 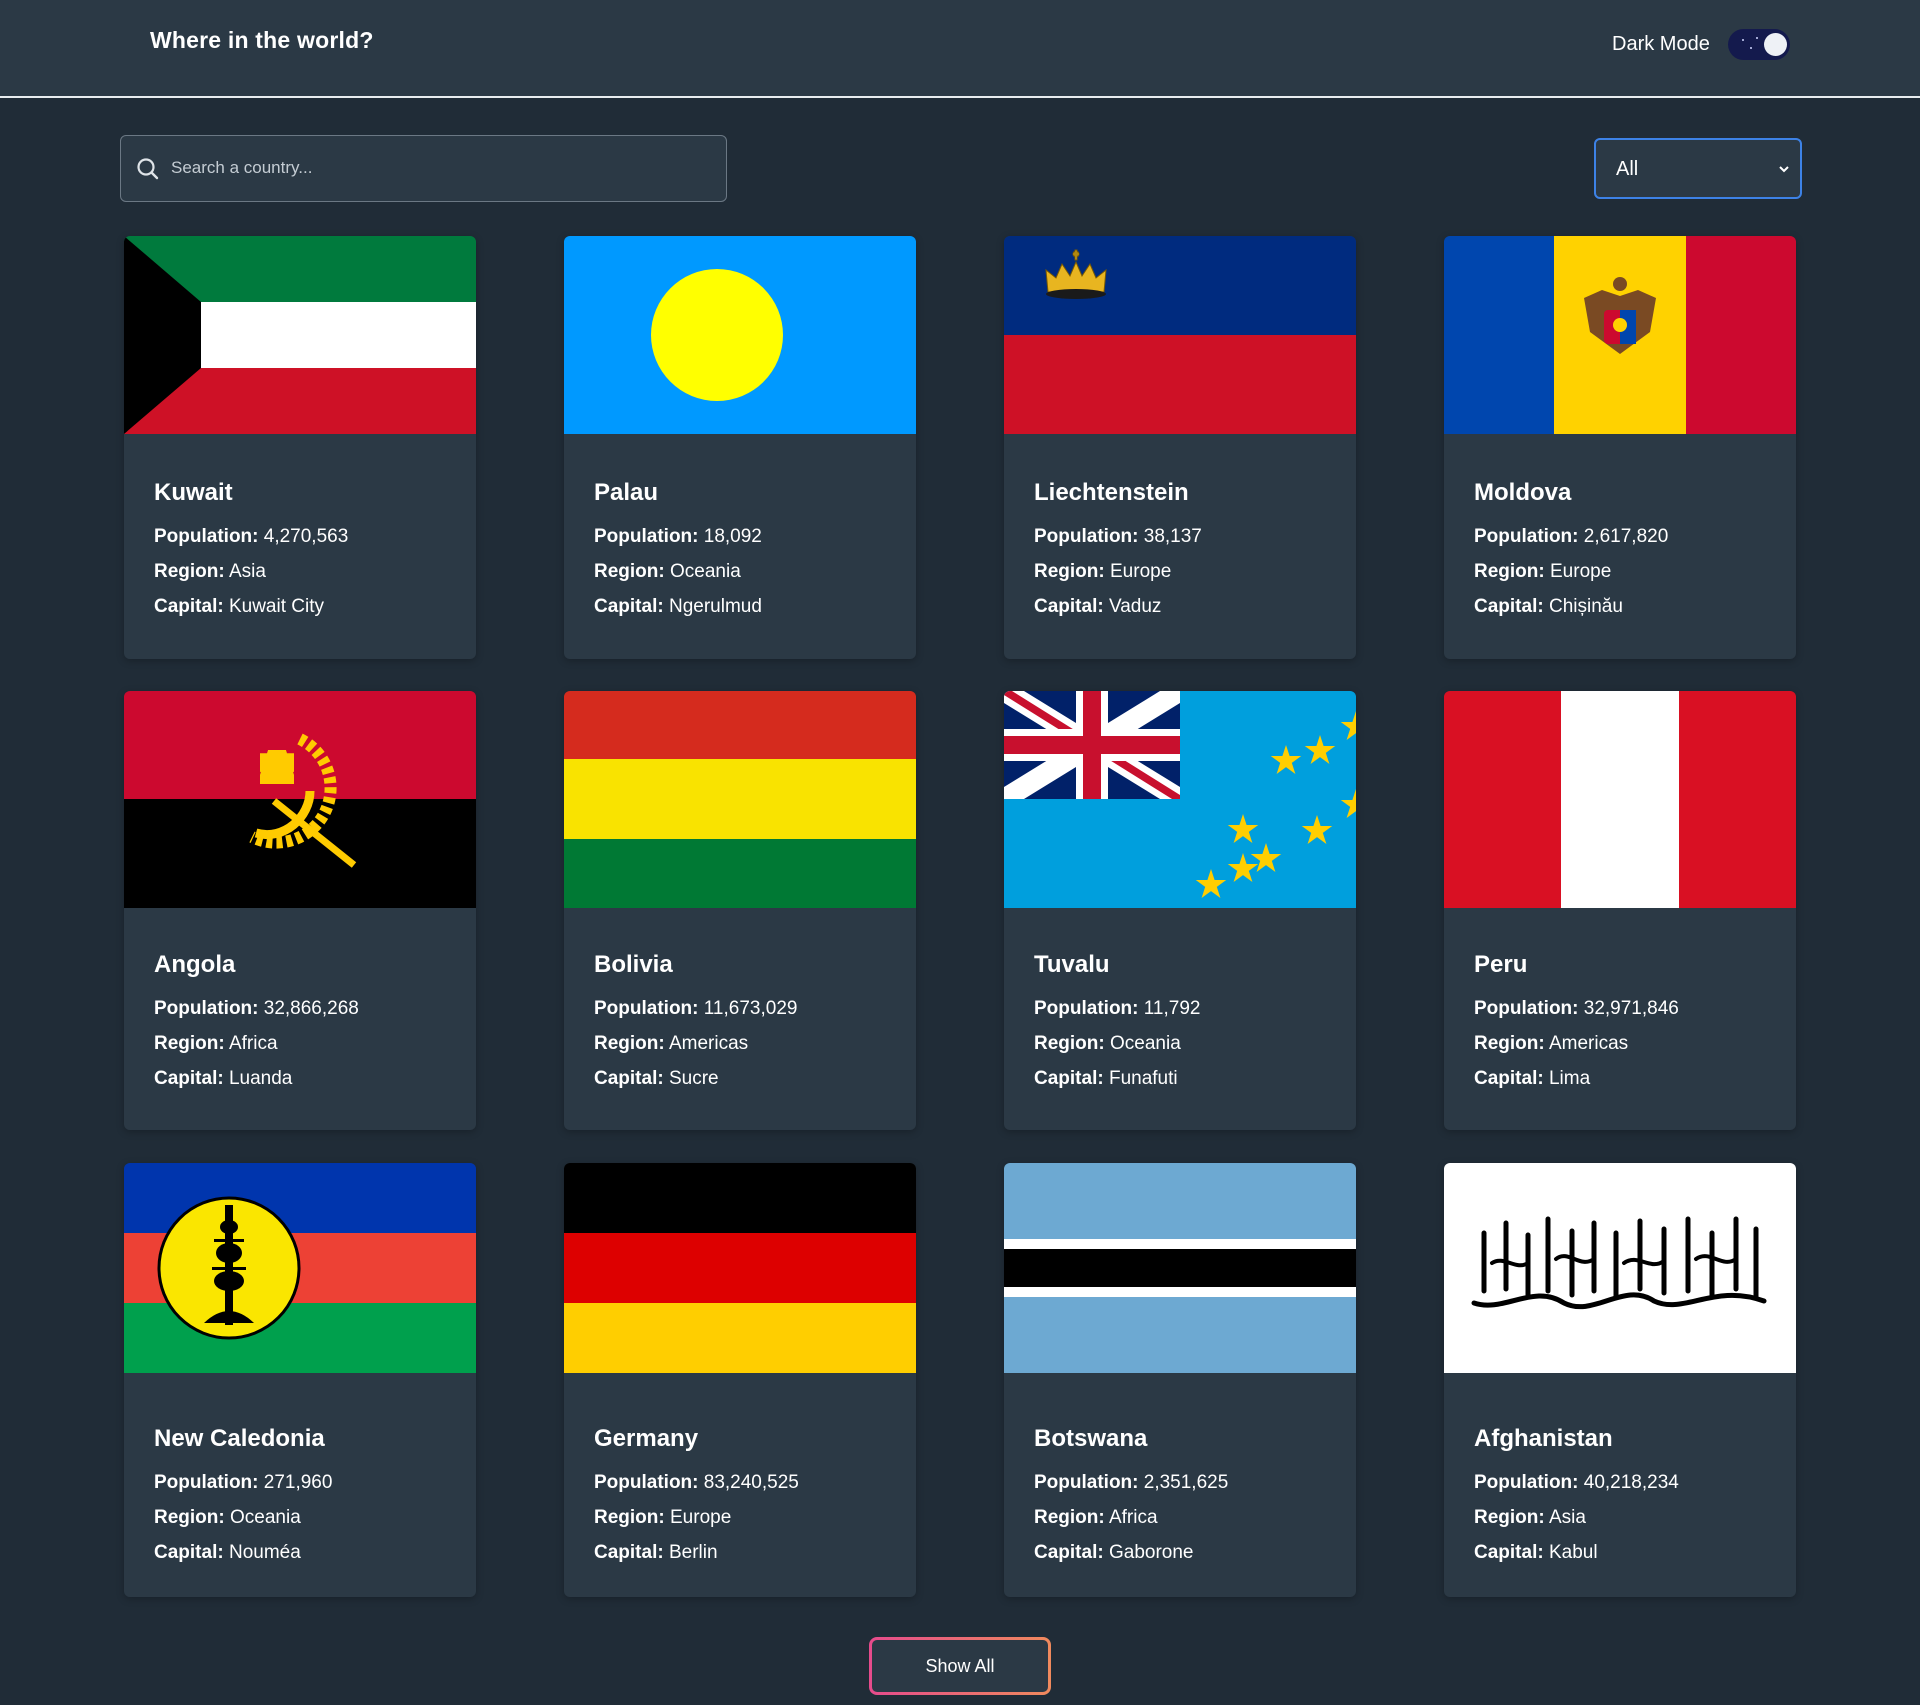 What do you see at coordinates (960, 1666) in the screenshot?
I see `show-all-button: Show All` at bounding box center [960, 1666].